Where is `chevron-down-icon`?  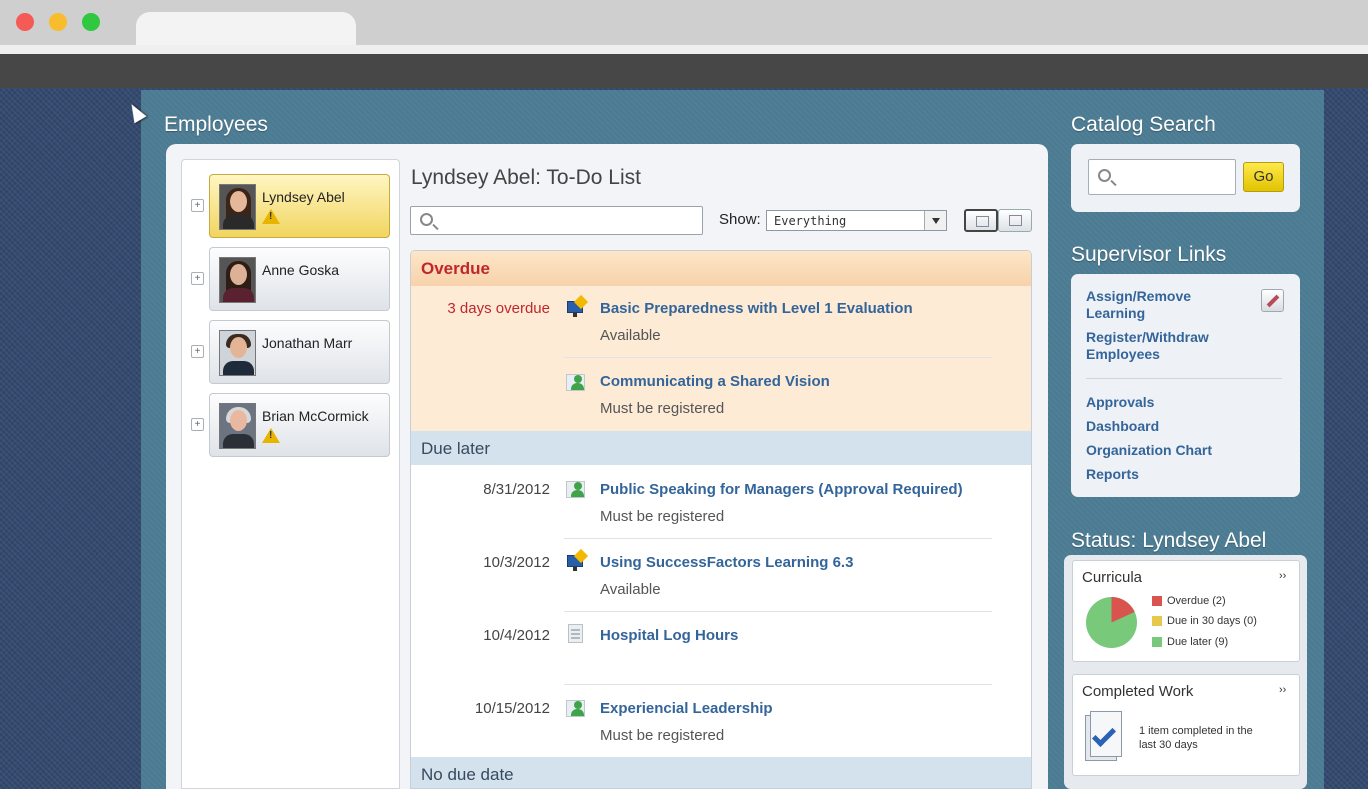 chevron-down-icon is located at coordinates (935, 220).